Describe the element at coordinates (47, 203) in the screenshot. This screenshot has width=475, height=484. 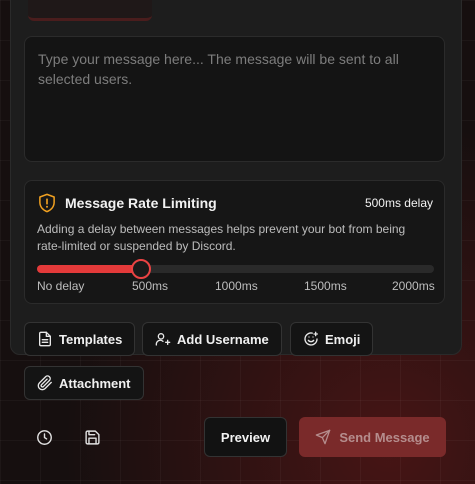
I see `shield-alert-icon` at that location.